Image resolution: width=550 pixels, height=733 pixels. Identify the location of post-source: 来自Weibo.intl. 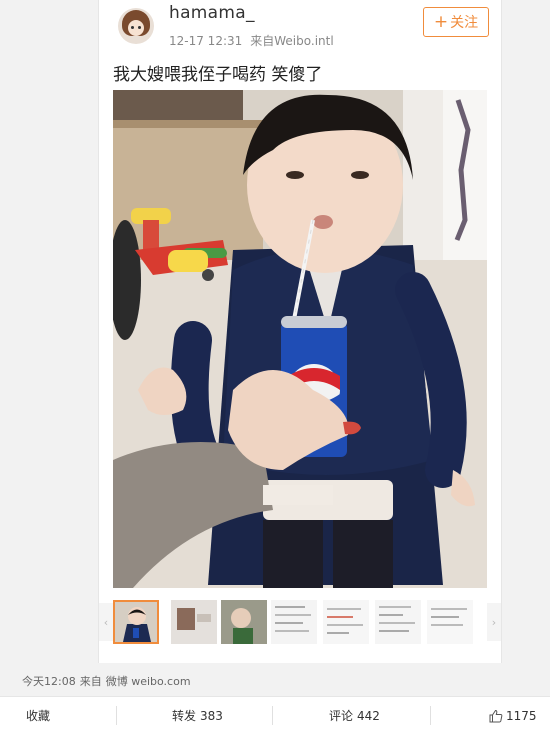
(291, 41).